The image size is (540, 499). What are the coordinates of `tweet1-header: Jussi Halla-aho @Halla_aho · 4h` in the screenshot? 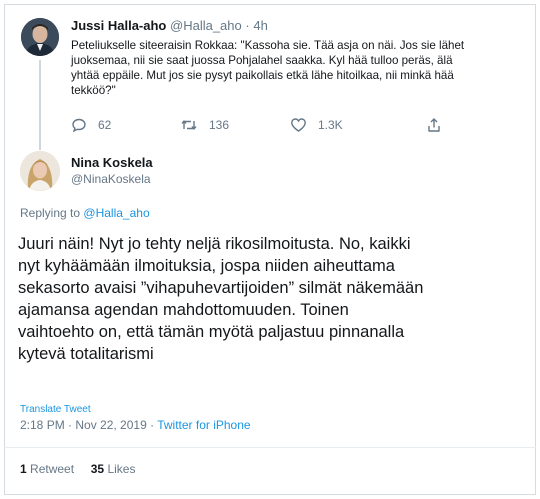 It's located at (169, 25).